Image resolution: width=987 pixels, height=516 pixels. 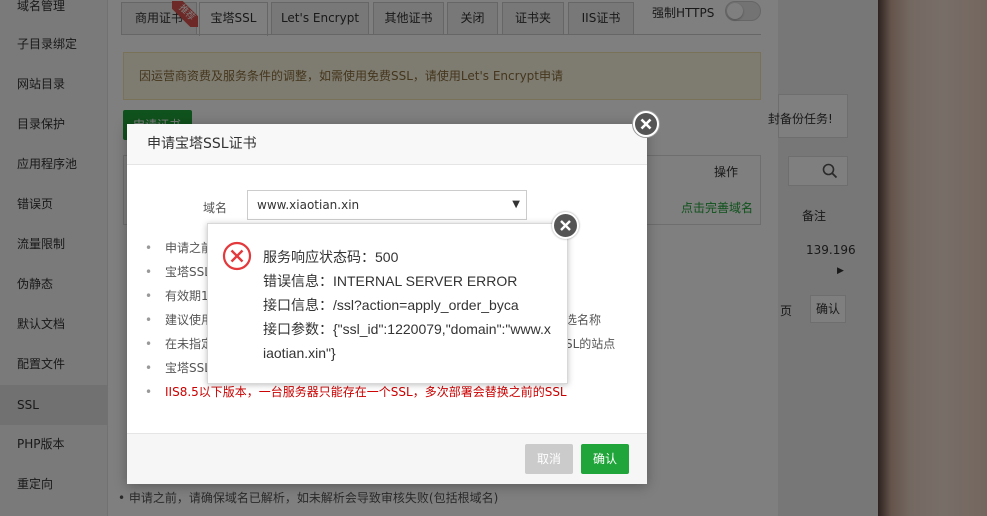 I want to click on domain-value: www.xiaotian.xin, so click(x=308, y=205).